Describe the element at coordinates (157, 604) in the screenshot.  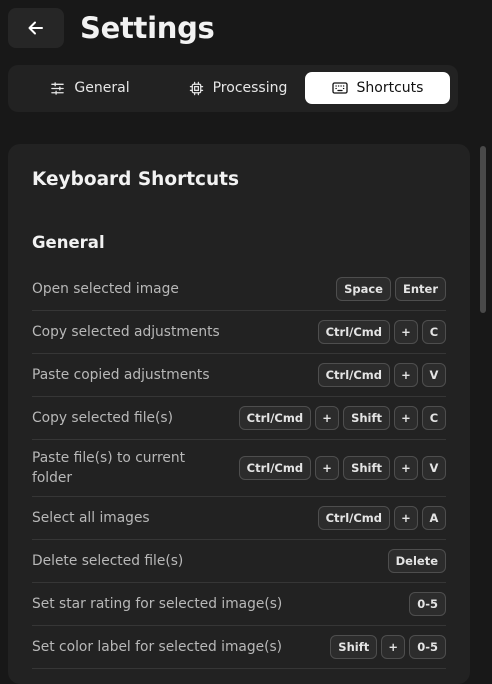
I see `shortcut-label: Set star rating for selected image(s)` at that location.